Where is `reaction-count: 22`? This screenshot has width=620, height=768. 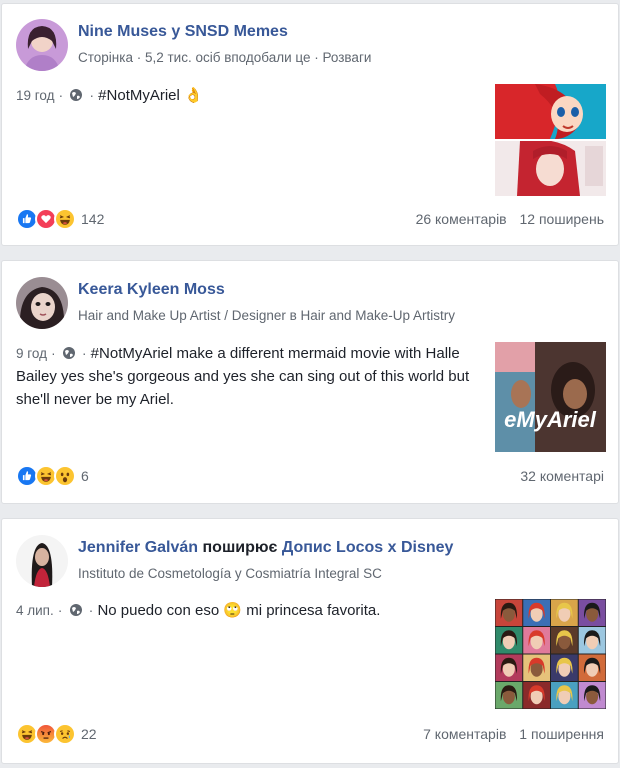
reaction-count: 22 is located at coordinates (89, 734).